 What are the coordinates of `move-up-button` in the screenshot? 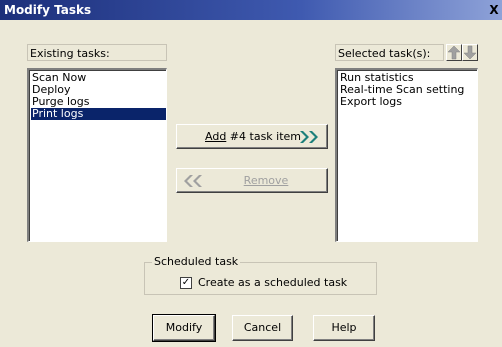 It's located at (454, 52).